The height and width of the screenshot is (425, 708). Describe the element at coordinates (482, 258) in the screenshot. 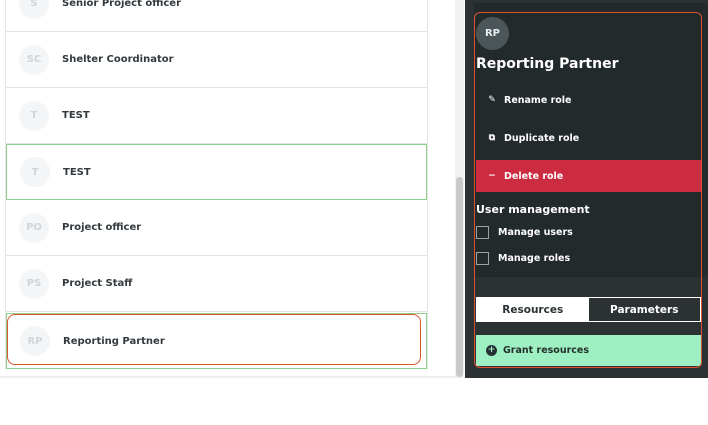

I see `manage-roles-checkbox` at that location.